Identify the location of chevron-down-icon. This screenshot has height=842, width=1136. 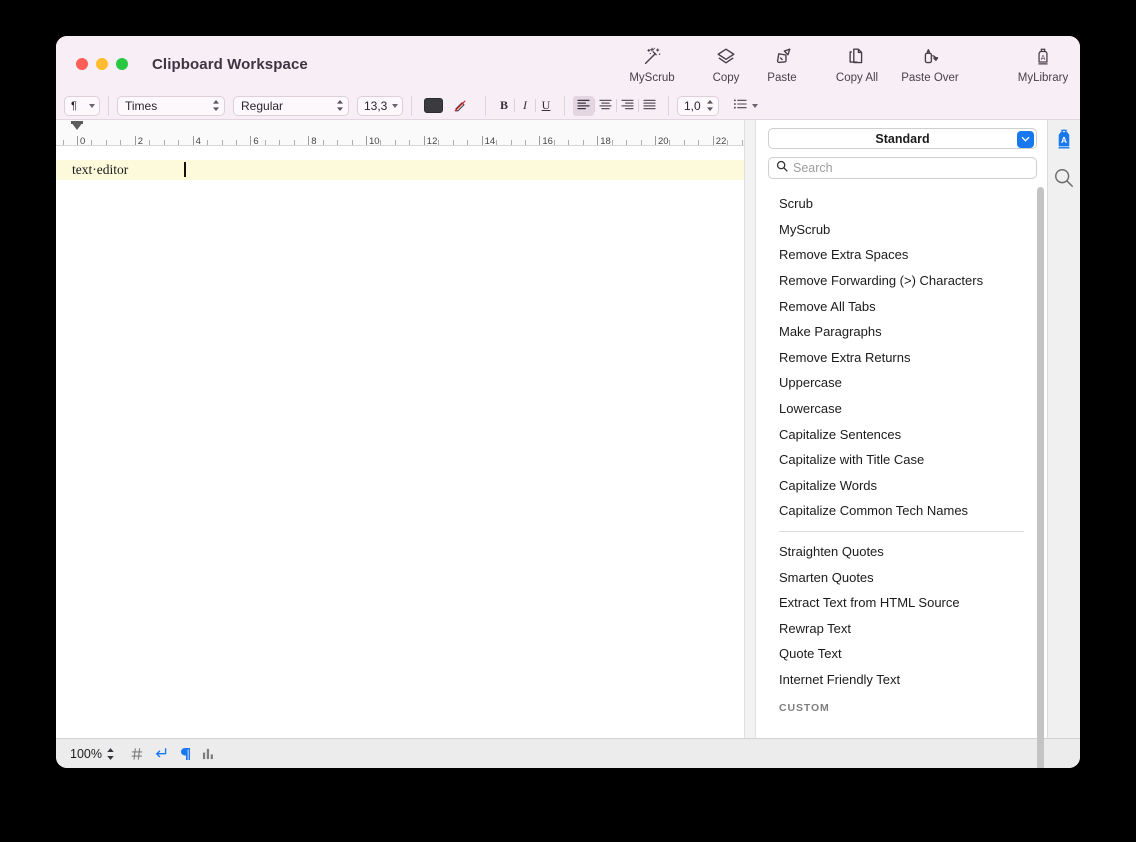
(1025, 139).